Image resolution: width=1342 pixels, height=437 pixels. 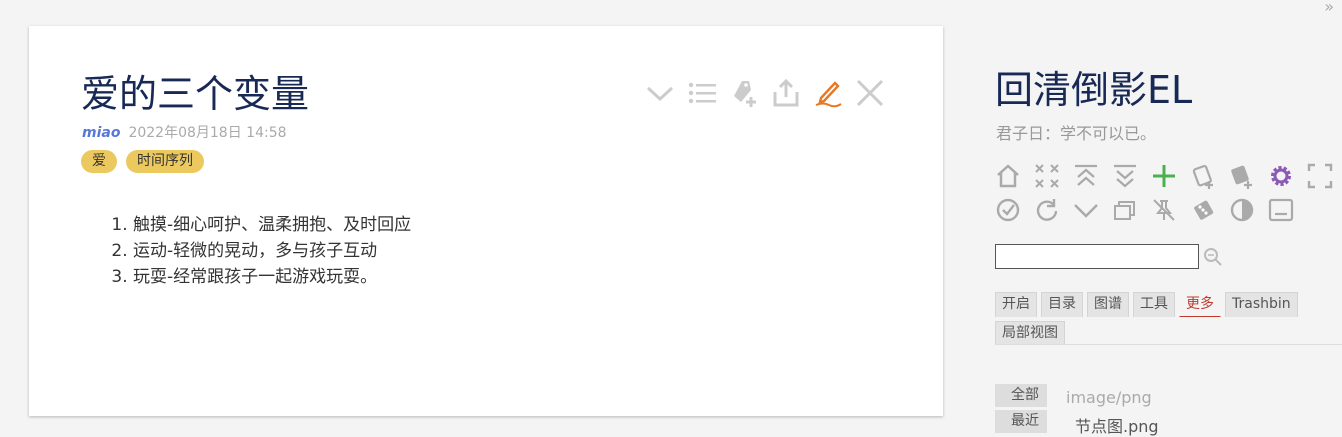 I want to click on site-subtitle: 君子日：学不可以已。, so click(x=1076, y=133).